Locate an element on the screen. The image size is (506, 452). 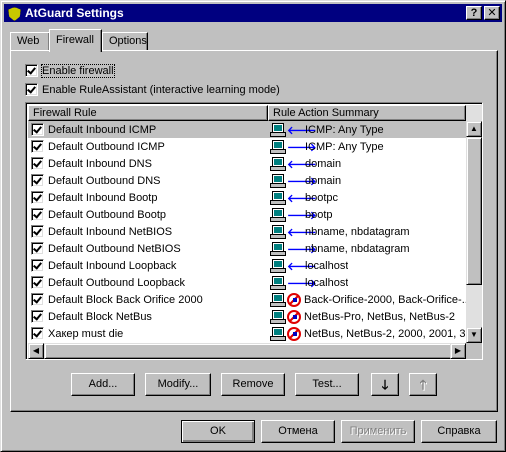
help-button: ? is located at coordinates (474, 13).